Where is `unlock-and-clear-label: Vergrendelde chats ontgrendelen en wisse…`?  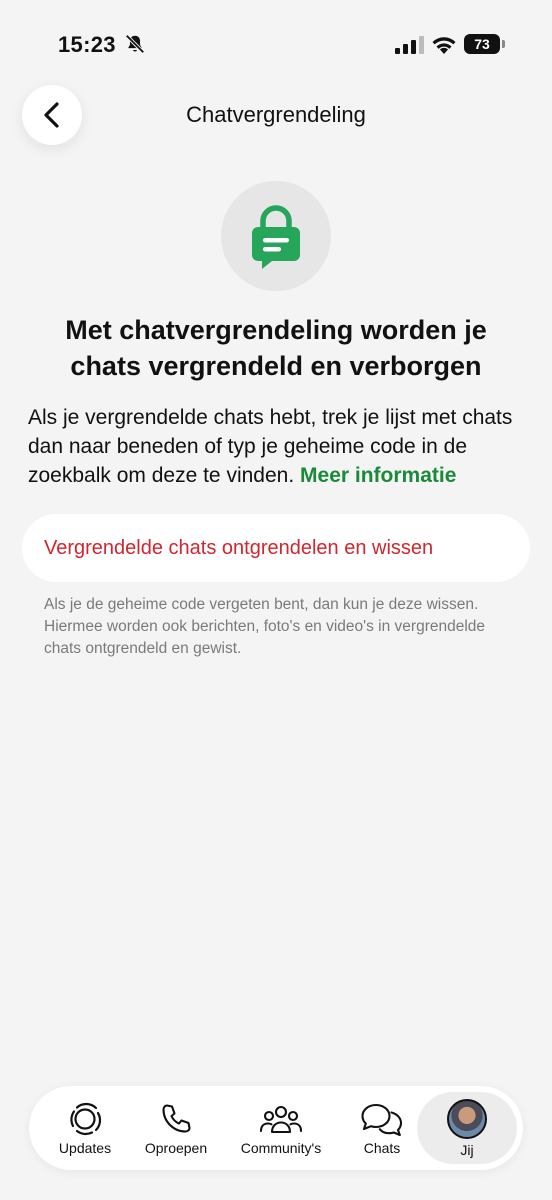 unlock-and-clear-label: Vergrendelde chats ontgrendelen en wisse… is located at coordinates (239, 547).